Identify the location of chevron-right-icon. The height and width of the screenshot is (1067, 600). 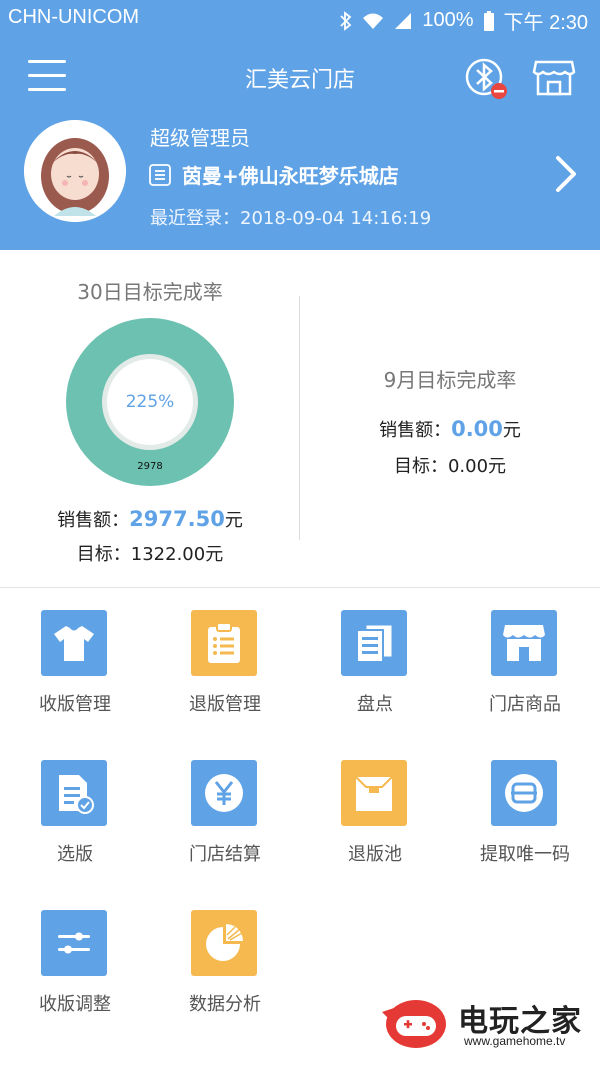
(566, 174).